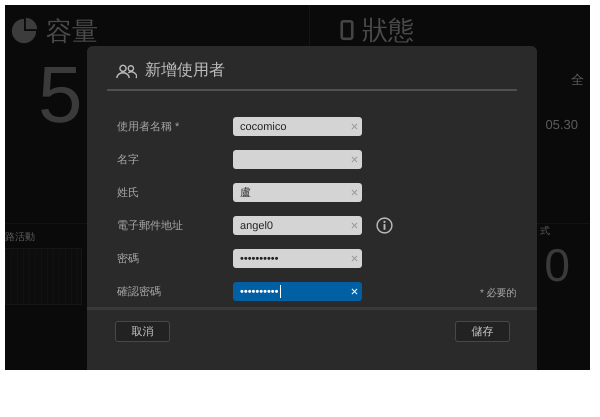 The height and width of the screenshot is (417, 600). What do you see at coordinates (24, 31) in the screenshot?
I see `pie-chart-icon` at bounding box center [24, 31].